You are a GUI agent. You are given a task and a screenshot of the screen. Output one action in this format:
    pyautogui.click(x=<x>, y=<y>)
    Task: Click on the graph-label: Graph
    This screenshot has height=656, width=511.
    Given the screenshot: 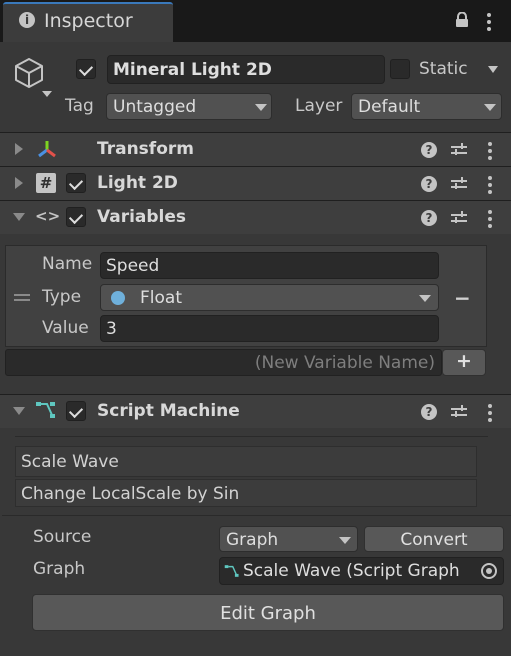 What is the action you would take?
    pyautogui.click(x=59, y=569)
    